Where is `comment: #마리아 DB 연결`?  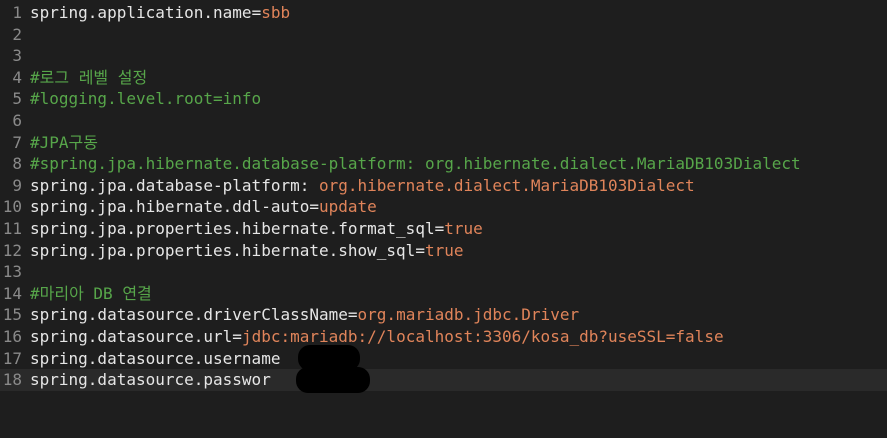 comment: #마리아 DB 연결 is located at coordinates (91, 293).